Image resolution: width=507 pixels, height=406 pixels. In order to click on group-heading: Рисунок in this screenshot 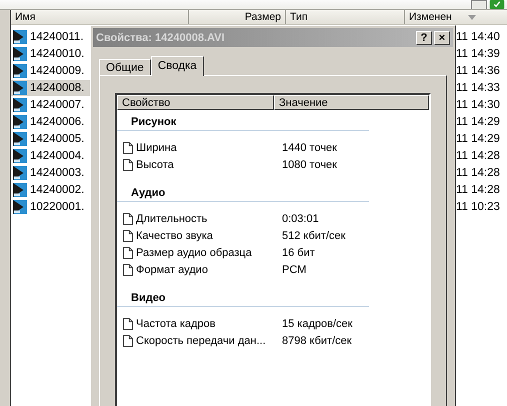, I will do `click(243, 123)`.